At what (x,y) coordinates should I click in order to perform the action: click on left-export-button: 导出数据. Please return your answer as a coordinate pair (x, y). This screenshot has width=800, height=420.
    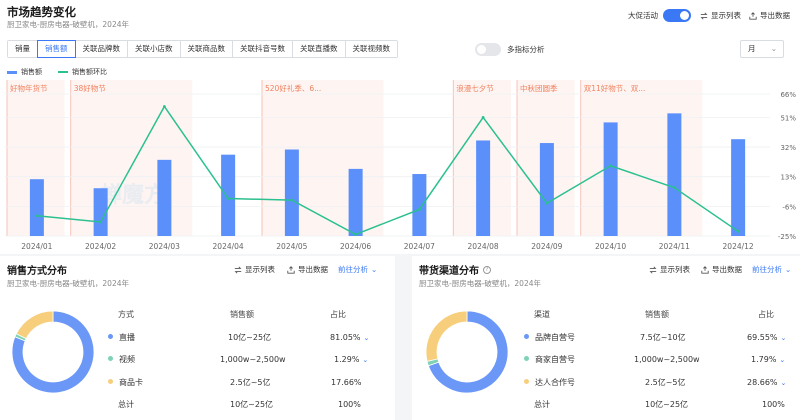
    Looking at the image, I should click on (307, 269).